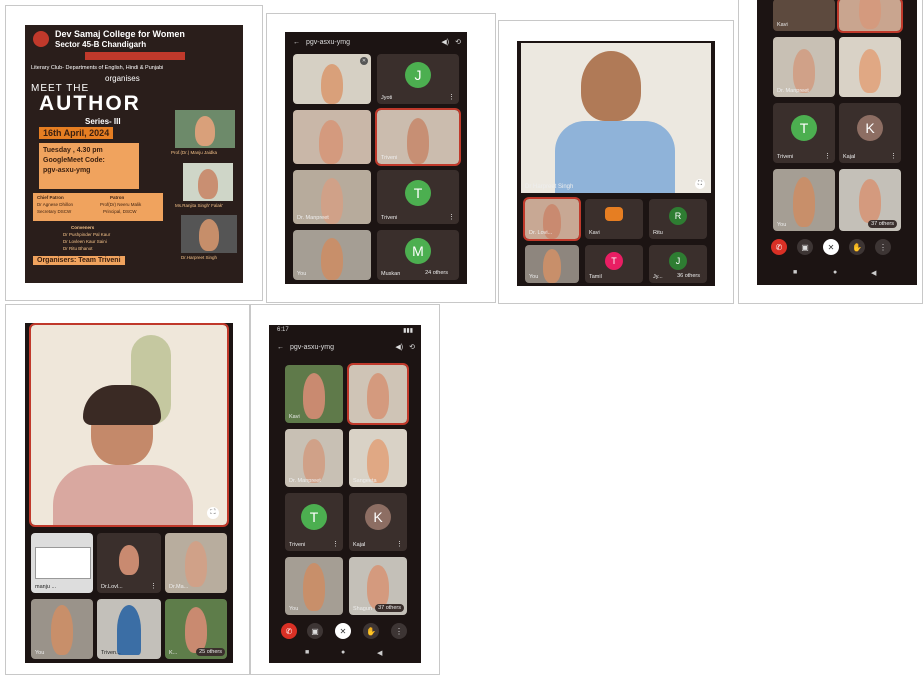 The image size is (923, 675). What do you see at coordinates (418, 137) in the screenshot?
I see `participant-tile: Triveni` at bounding box center [418, 137].